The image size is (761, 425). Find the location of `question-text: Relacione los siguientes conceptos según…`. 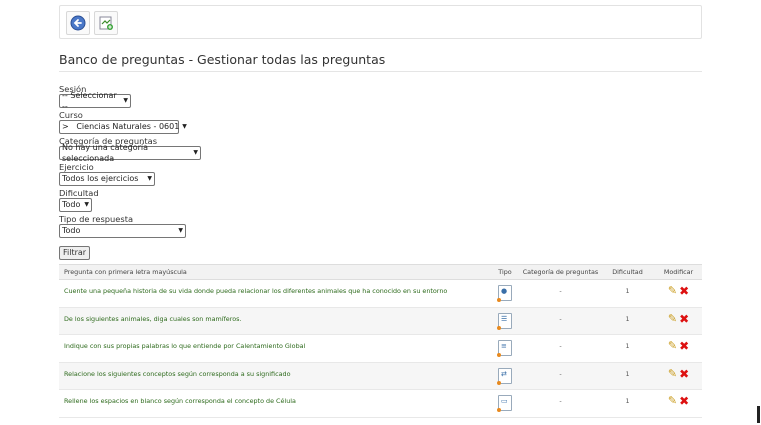

question-text: Relacione los siguientes conceptos según… is located at coordinates (274, 376).